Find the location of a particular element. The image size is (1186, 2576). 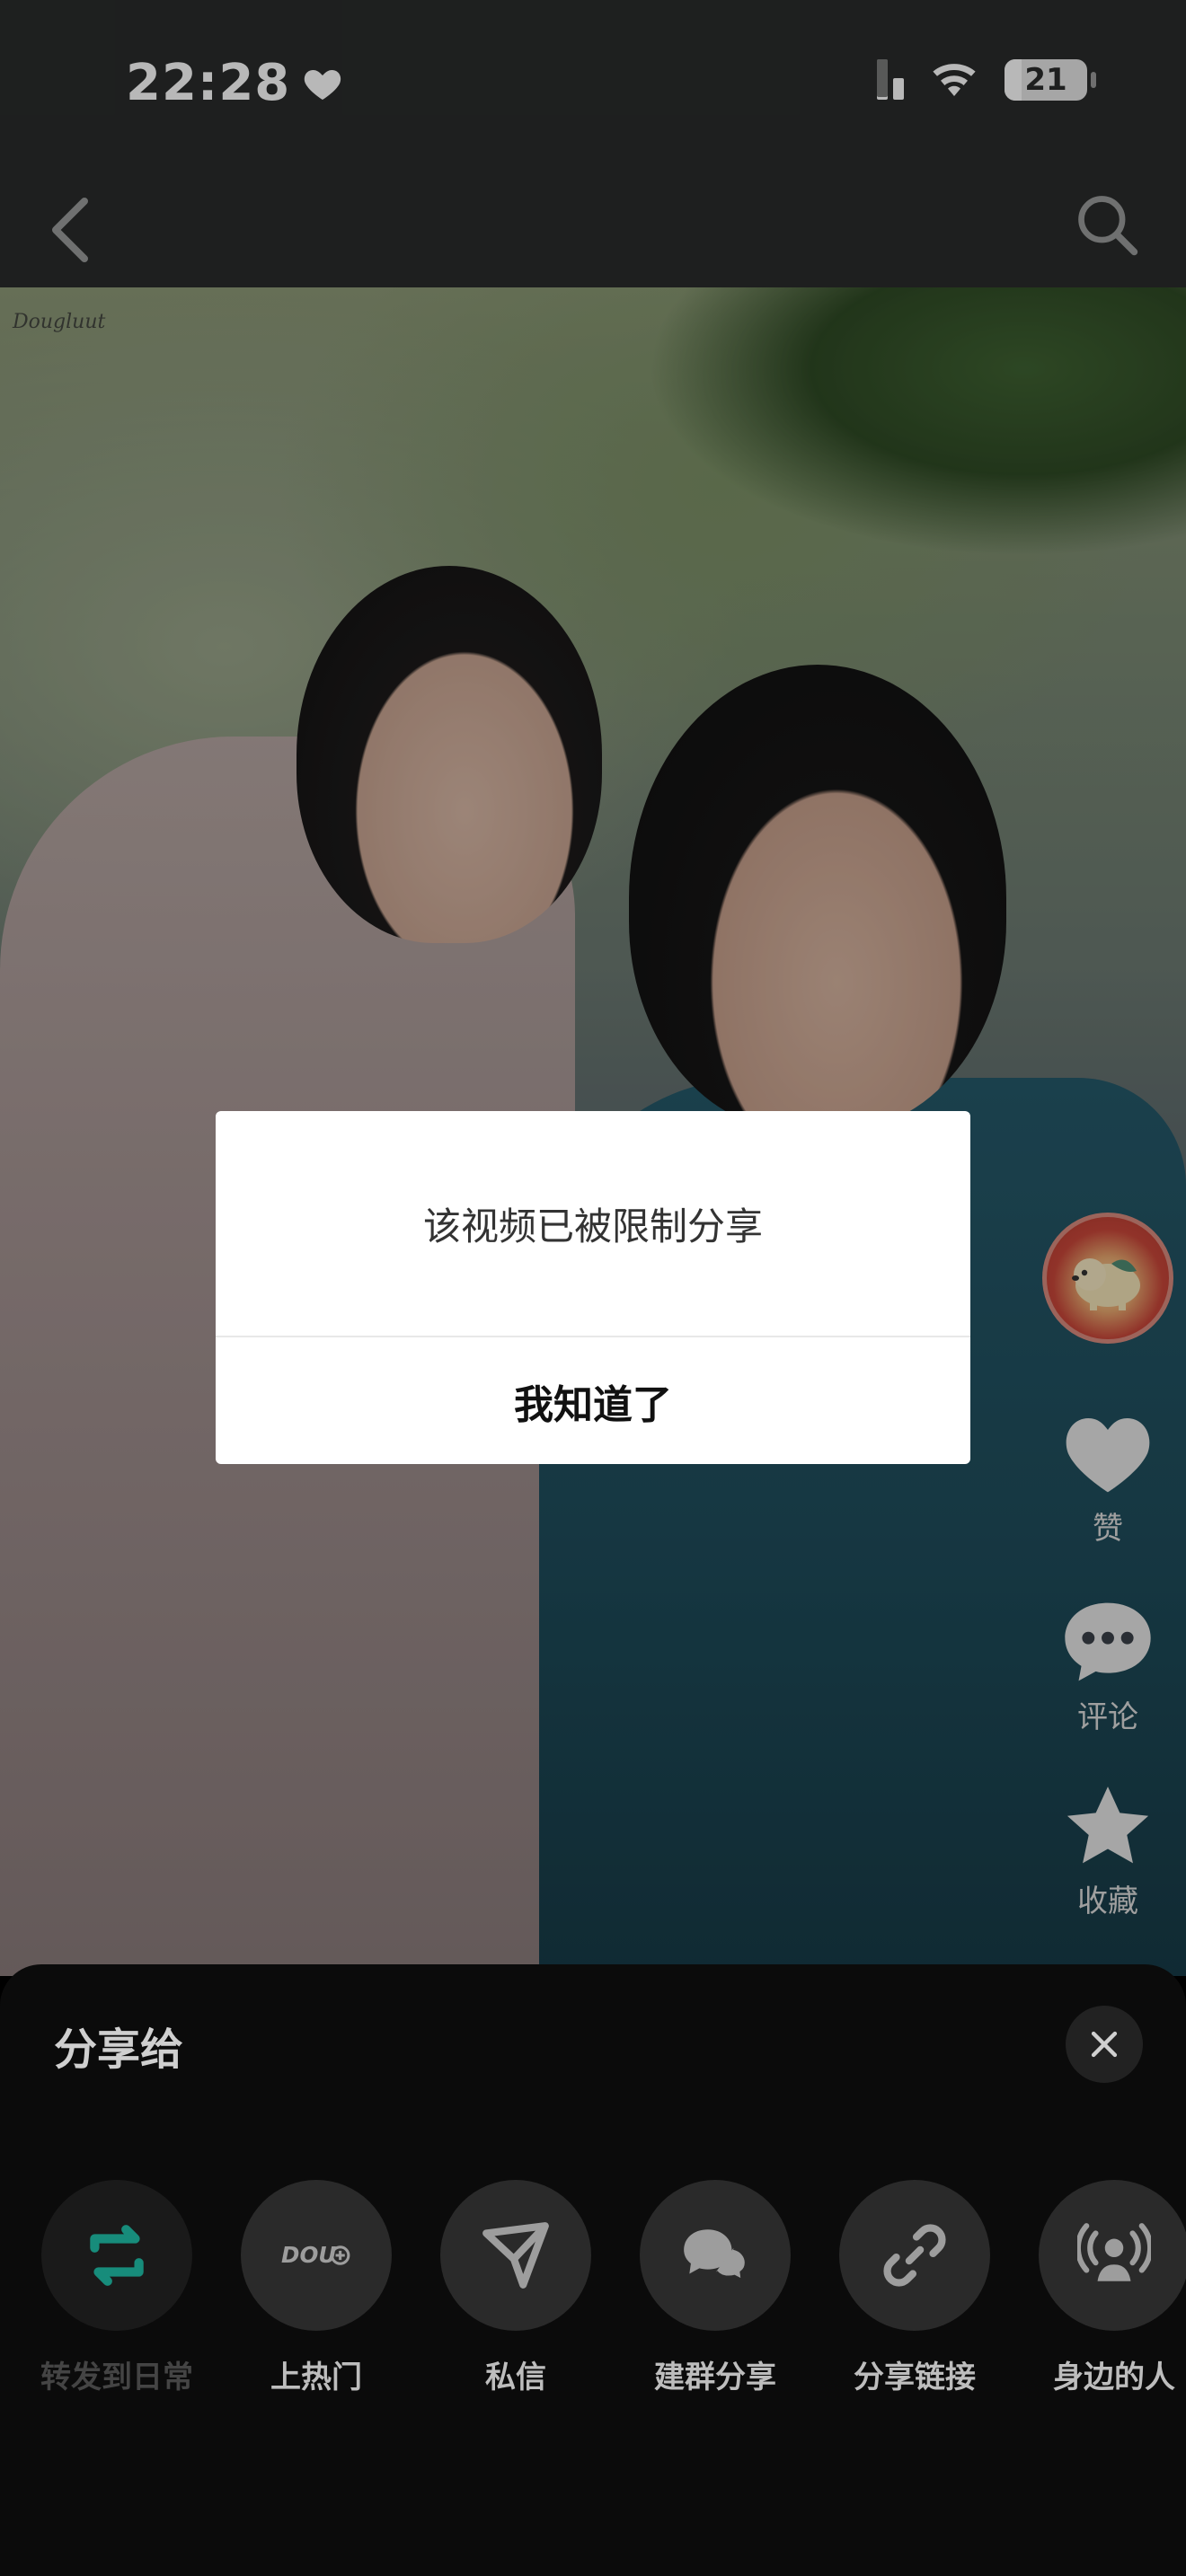

link-icon is located at coordinates (914, 2255).